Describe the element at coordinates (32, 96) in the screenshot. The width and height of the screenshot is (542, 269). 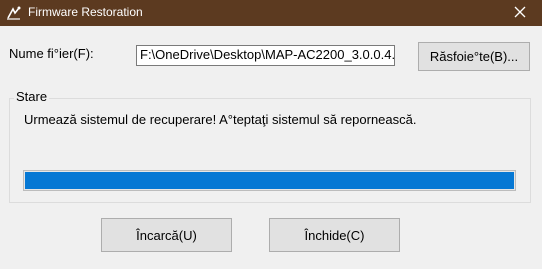
I see `status-group-label: Stare` at that location.